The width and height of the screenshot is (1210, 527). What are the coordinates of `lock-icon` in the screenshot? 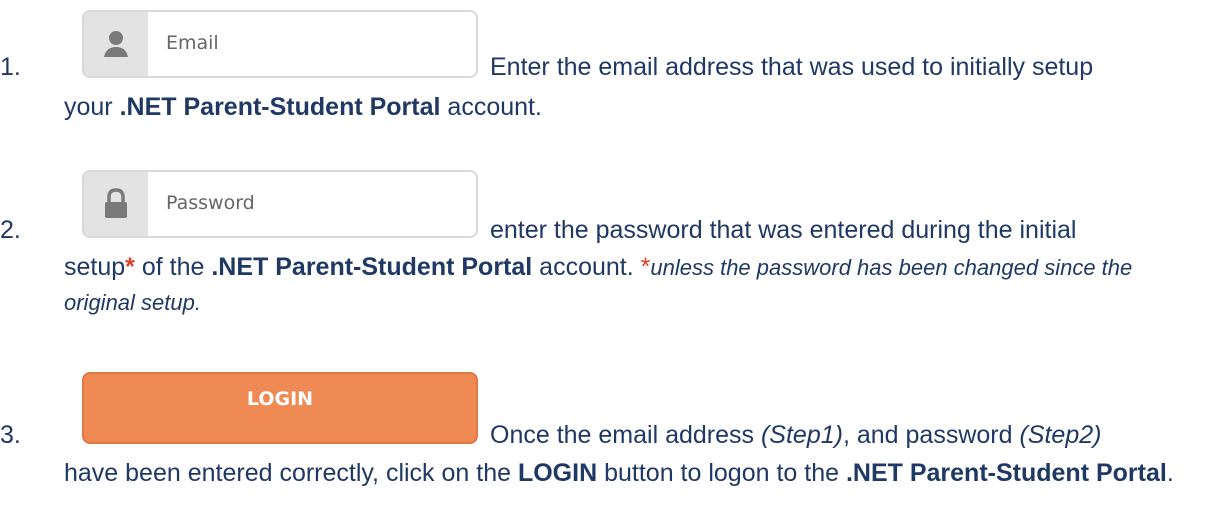 It's located at (116, 204).